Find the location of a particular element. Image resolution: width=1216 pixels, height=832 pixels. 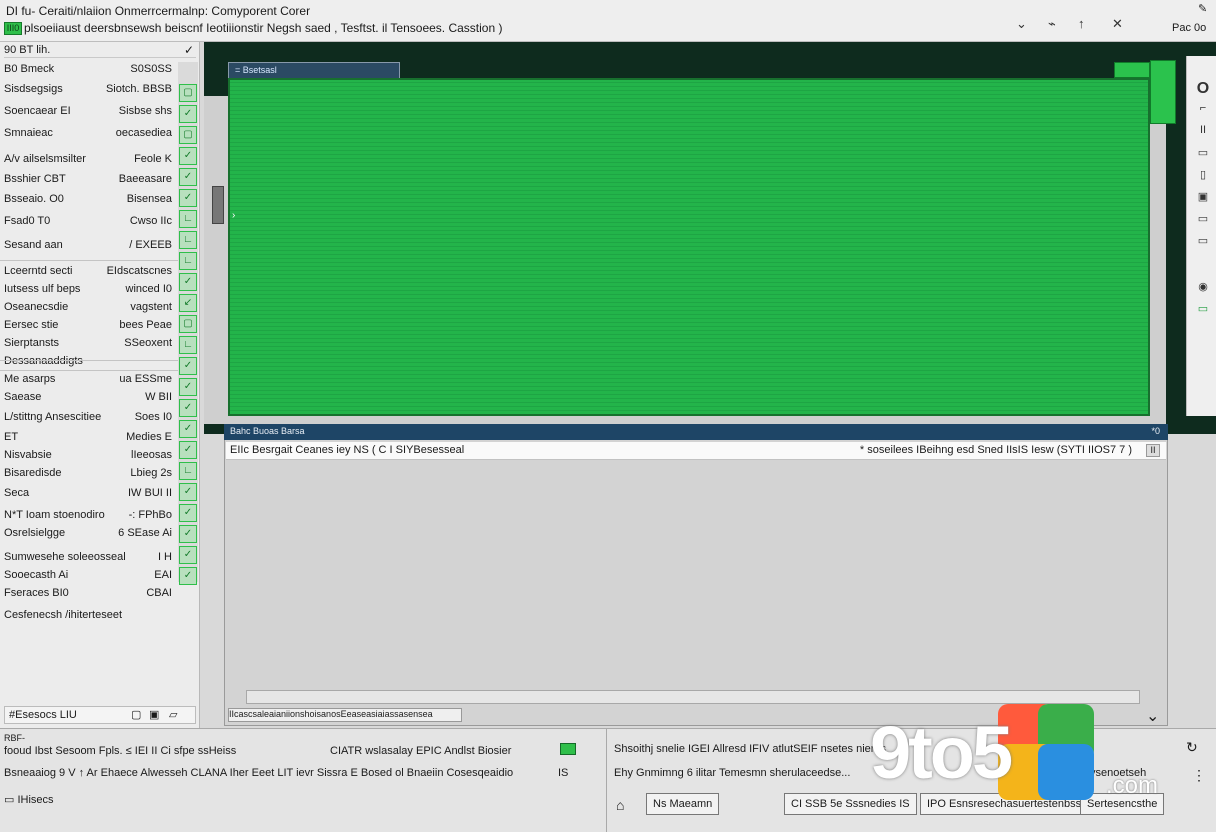

list-item: Seca IW BUI II is located at coordinates (90, 494).